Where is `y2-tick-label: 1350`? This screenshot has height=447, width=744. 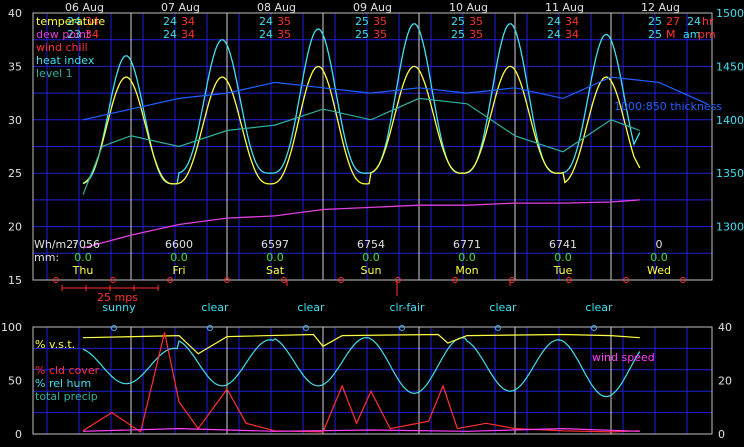
y2-tick-label: 1350 is located at coordinates (730, 173).